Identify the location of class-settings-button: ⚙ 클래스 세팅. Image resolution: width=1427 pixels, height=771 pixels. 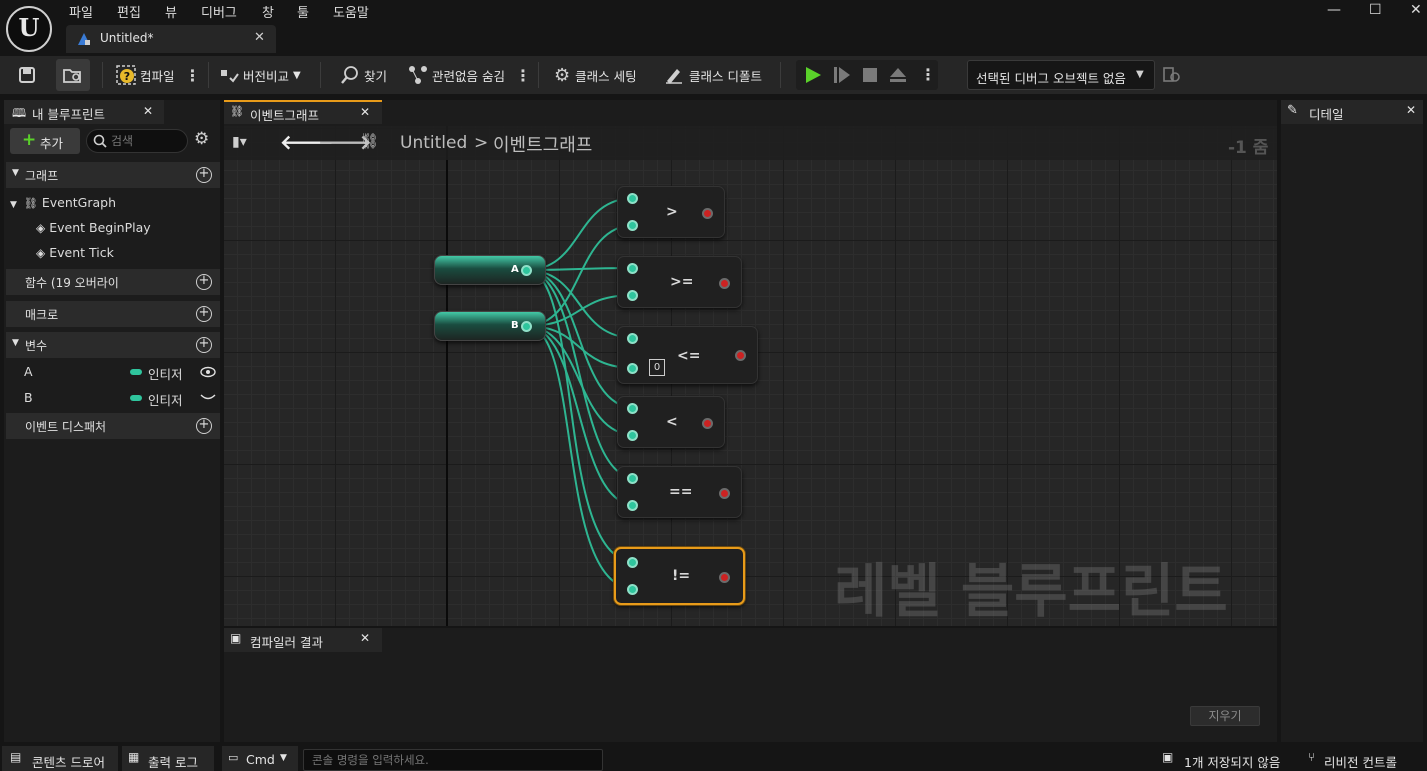
(595, 75).